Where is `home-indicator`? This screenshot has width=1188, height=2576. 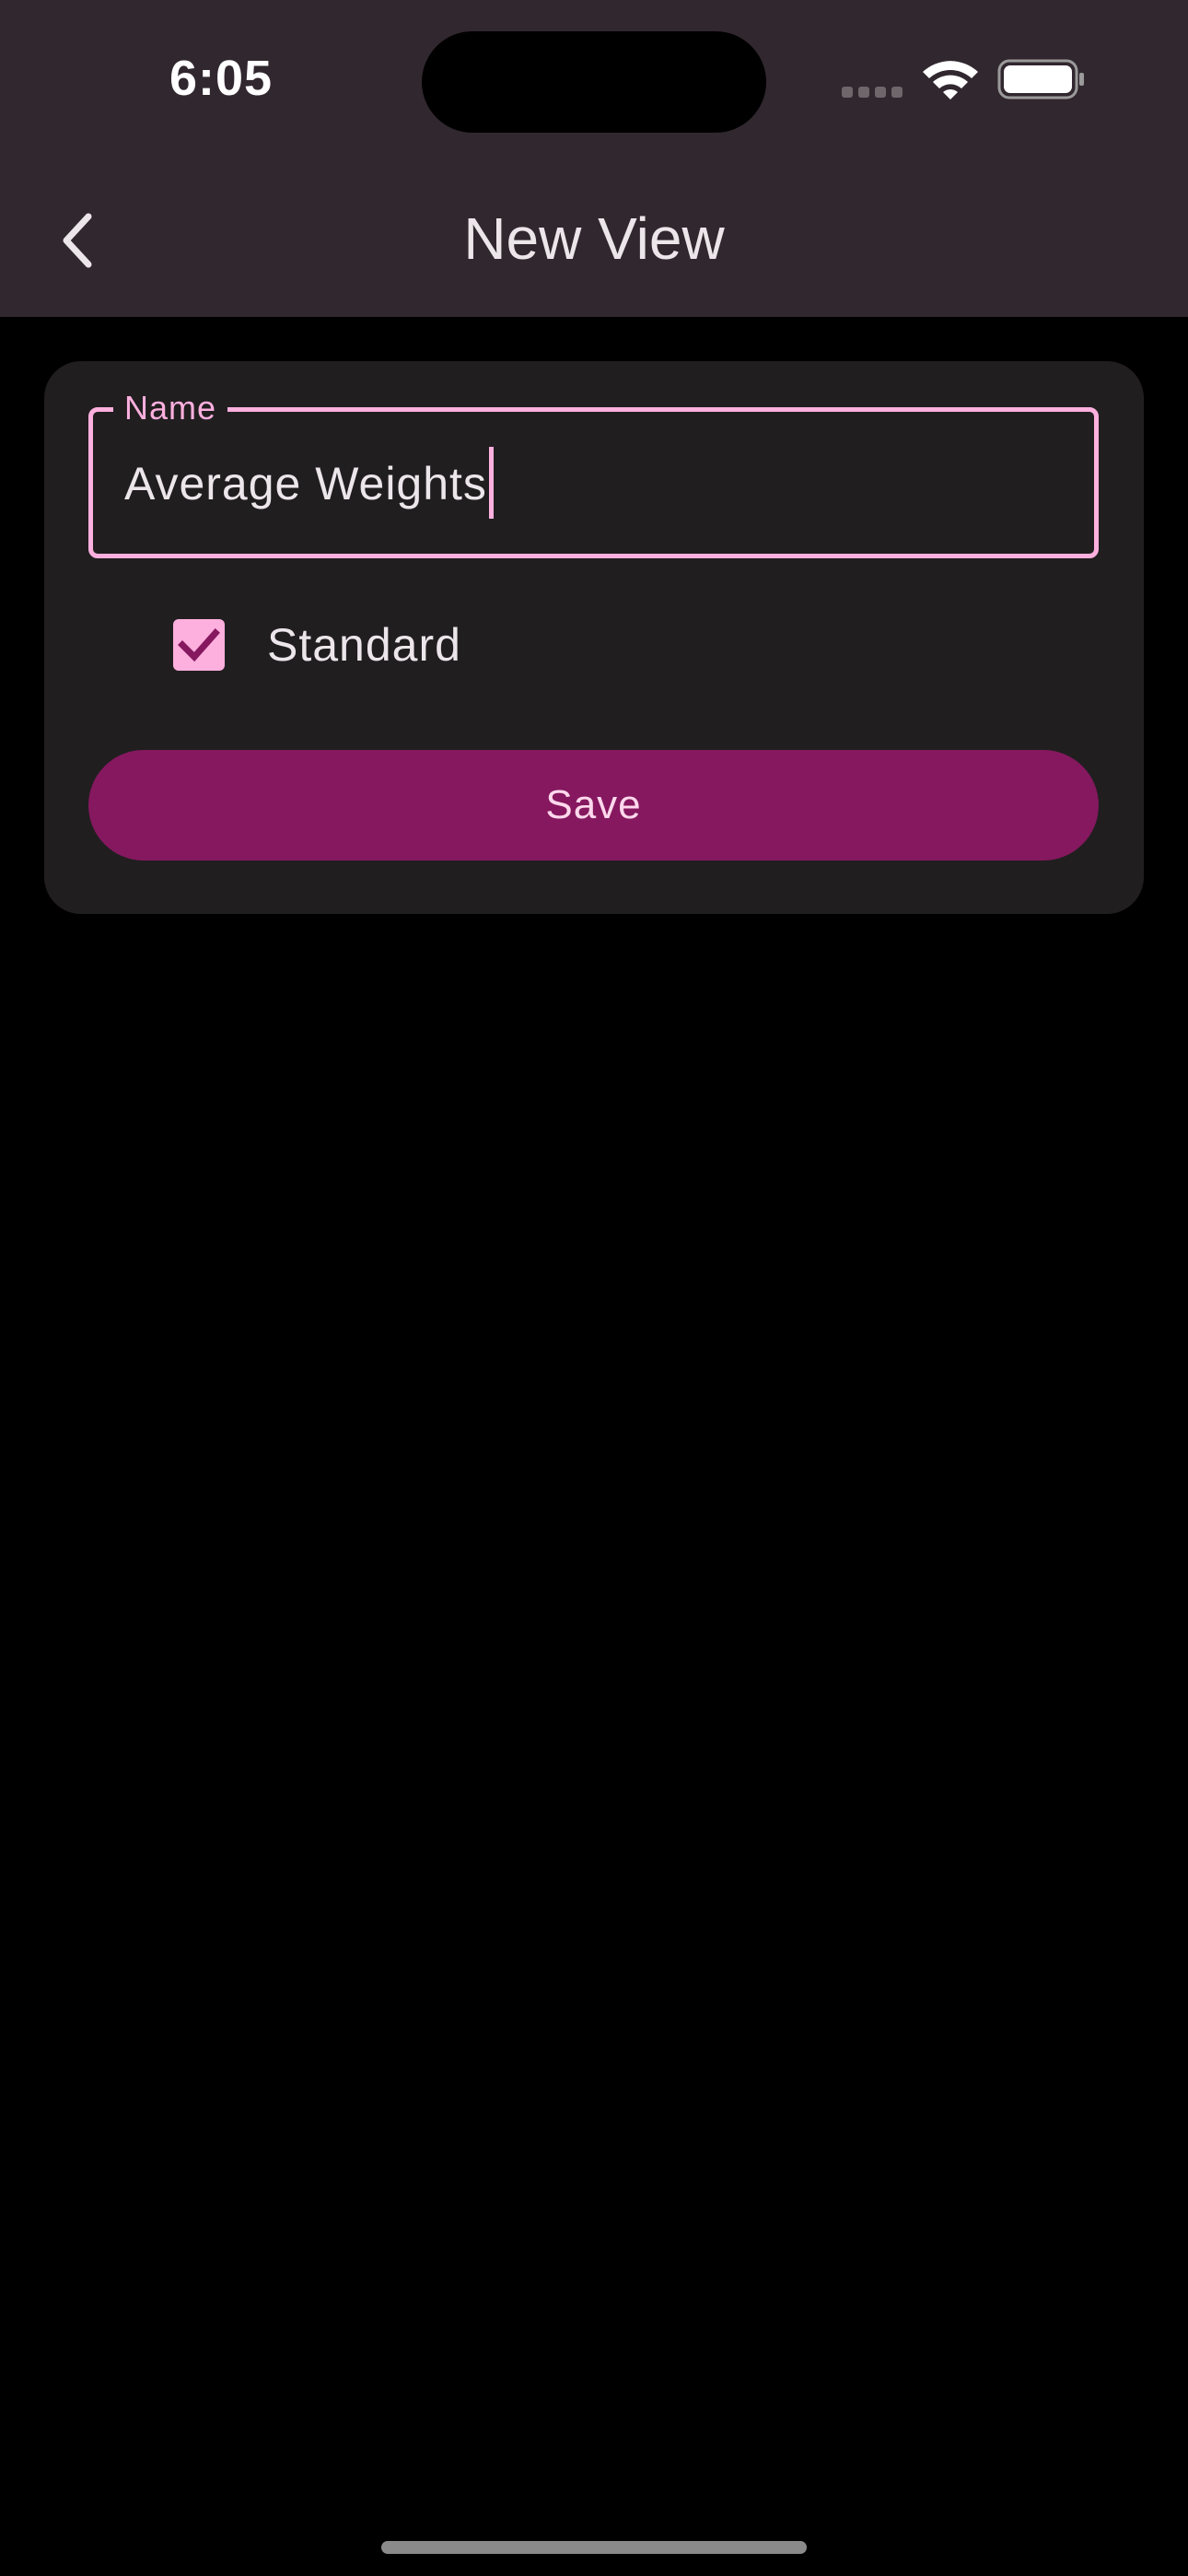 home-indicator is located at coordinates (594, 2547).